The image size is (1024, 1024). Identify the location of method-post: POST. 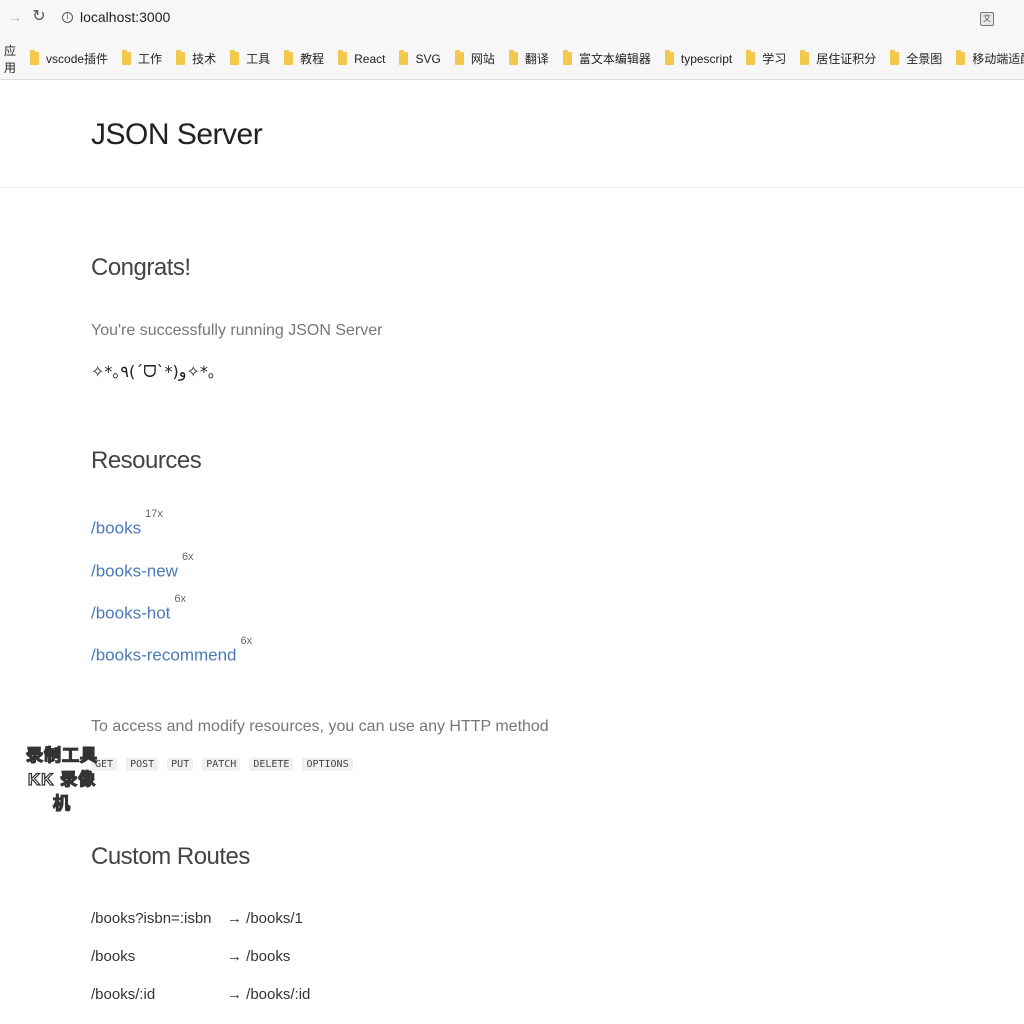
(142, 764).